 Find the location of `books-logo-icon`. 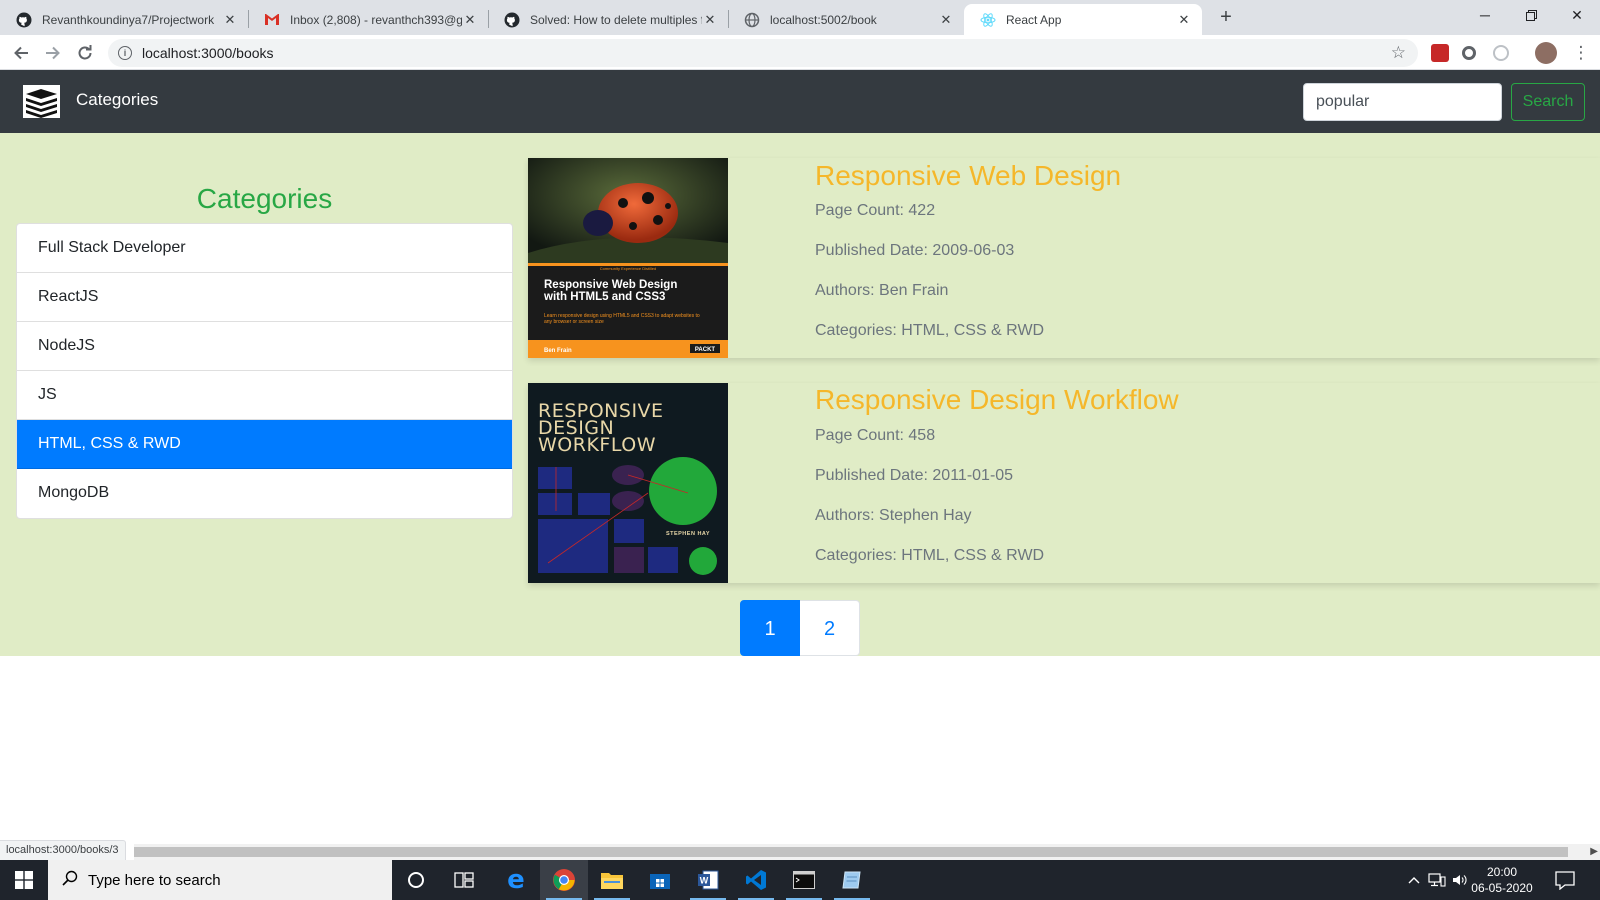

books-logo-icon is located at coordinates (41, 101).